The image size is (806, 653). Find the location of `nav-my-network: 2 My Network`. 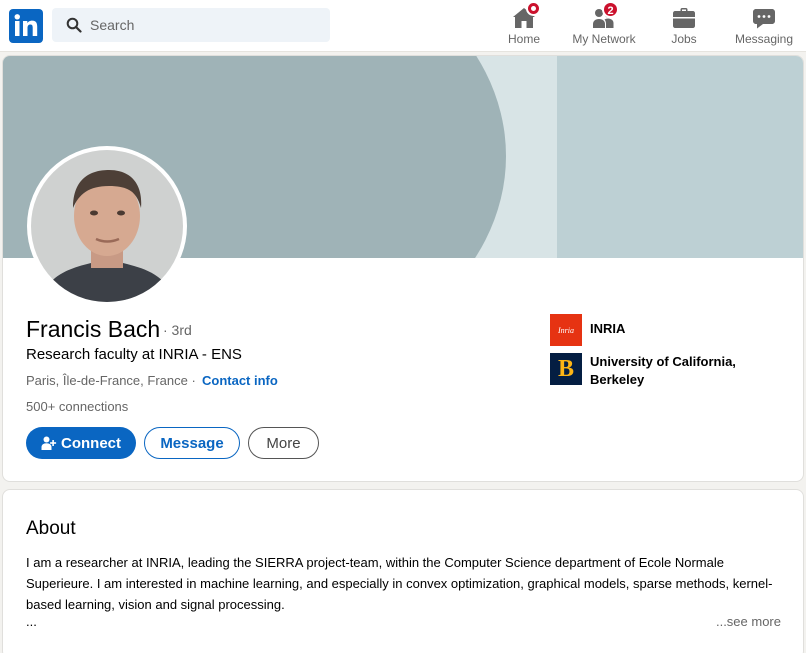

nav-my-network: 2 My Network is located at coordinates (604, 24).